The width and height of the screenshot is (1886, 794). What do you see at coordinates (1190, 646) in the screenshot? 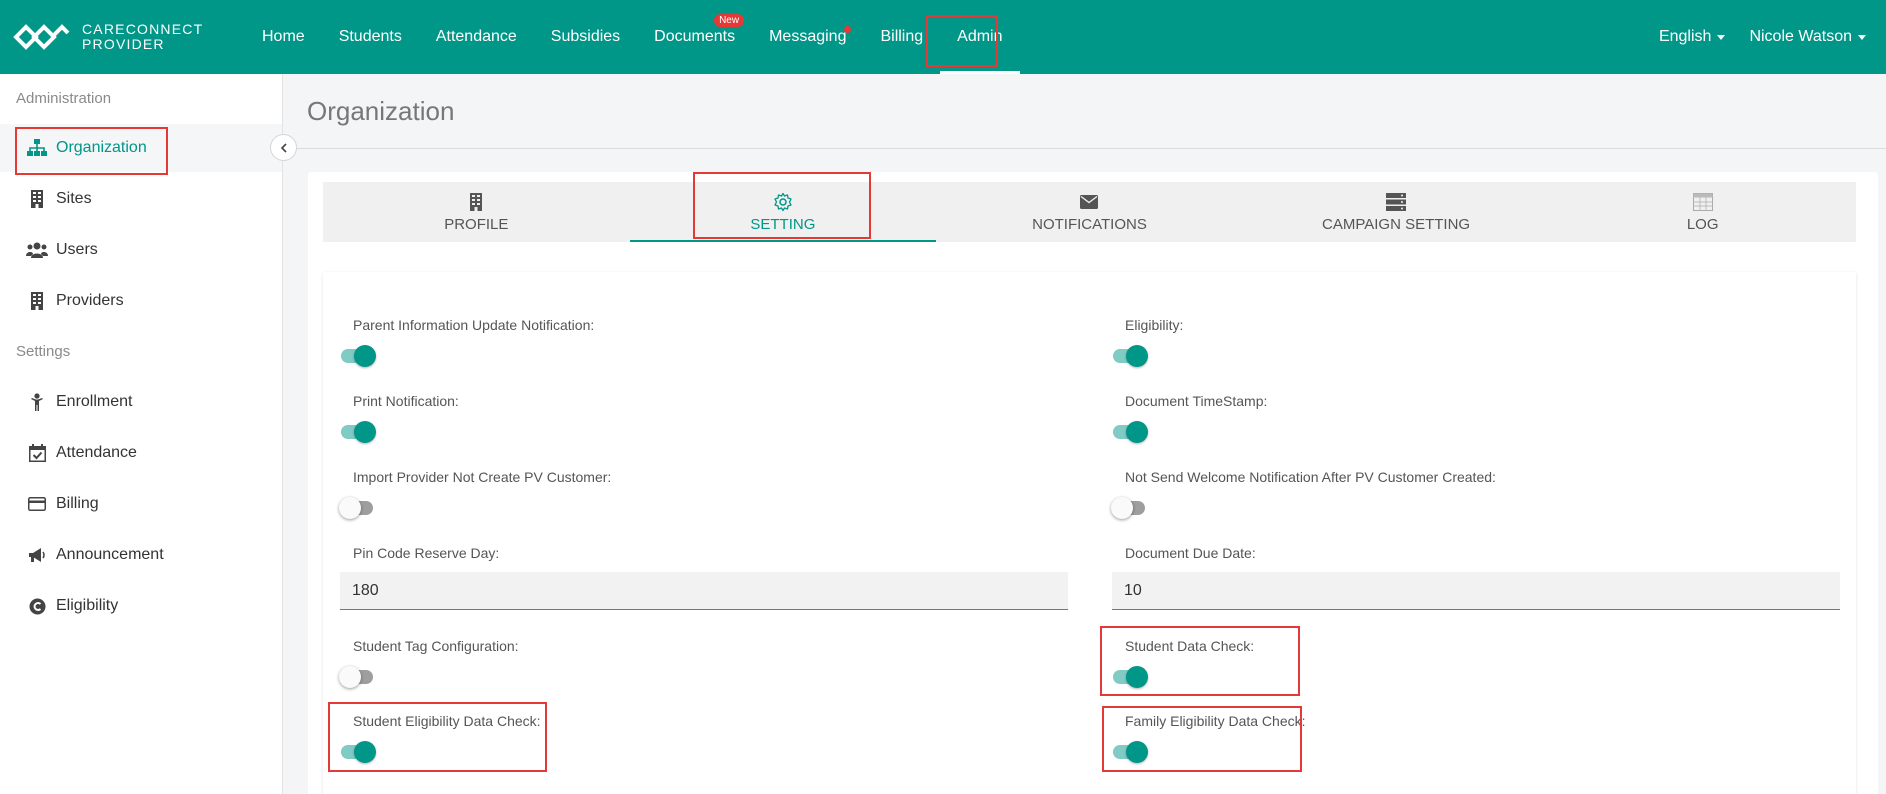
I see `student-data-check-label: Student Data Check:` at bounding box center [1190, 646].